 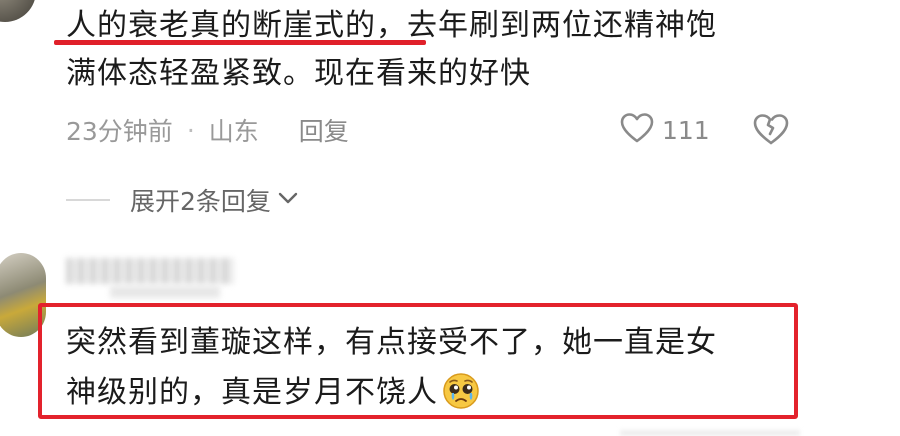 What do you see at coordinates (165, 292) in the screenshot?
I see `blurred-user-info` at bounding box center [165, 292].